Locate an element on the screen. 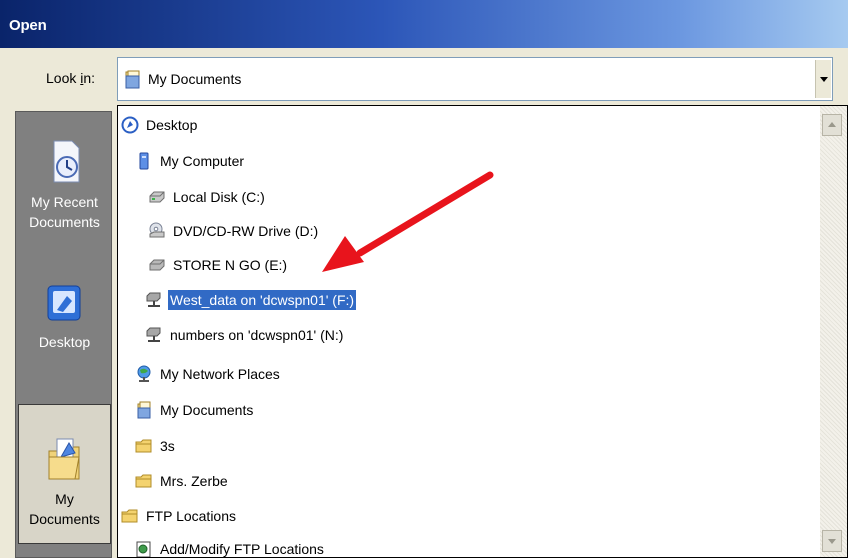 The height and width of the screenshot is (558, 848). ftp-add-icon is located at coordinates (143, 549).